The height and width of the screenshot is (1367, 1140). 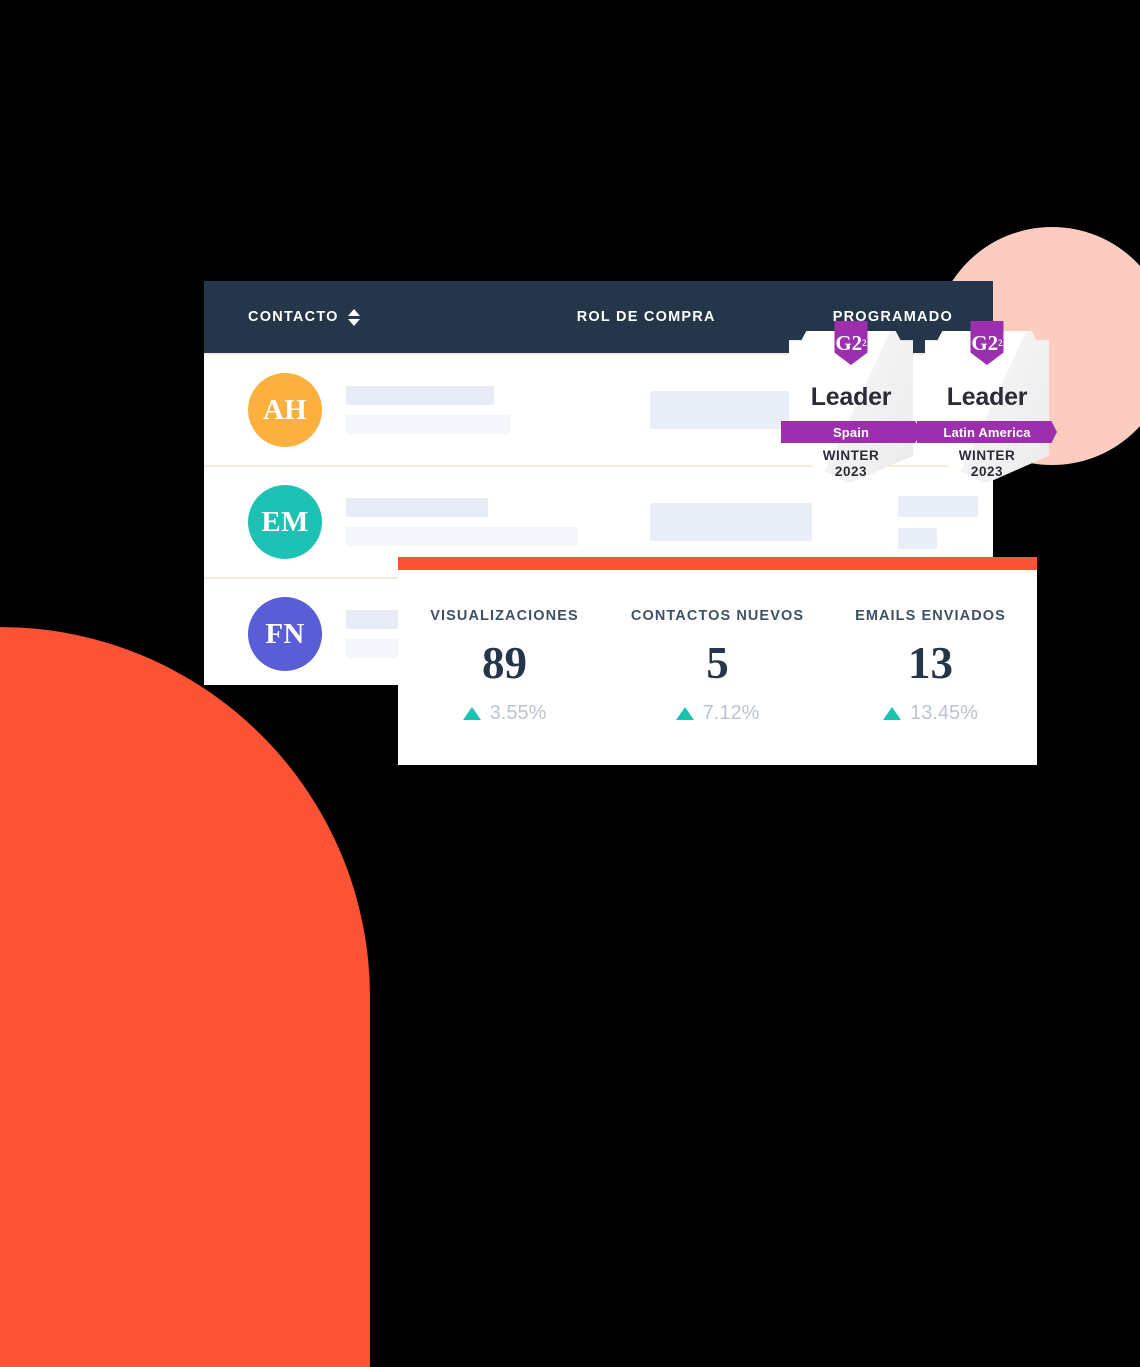 What do you see at coordinates (731, 522) in the screenshot?
I see `rol-de-compra-placeholder` at bounding box center [731, 522].